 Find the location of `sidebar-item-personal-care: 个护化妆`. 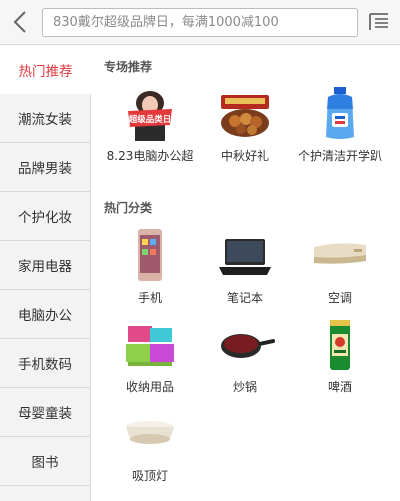

sidebar-item-personal-care: 个护化妆 is located at coordinates (45, 216).